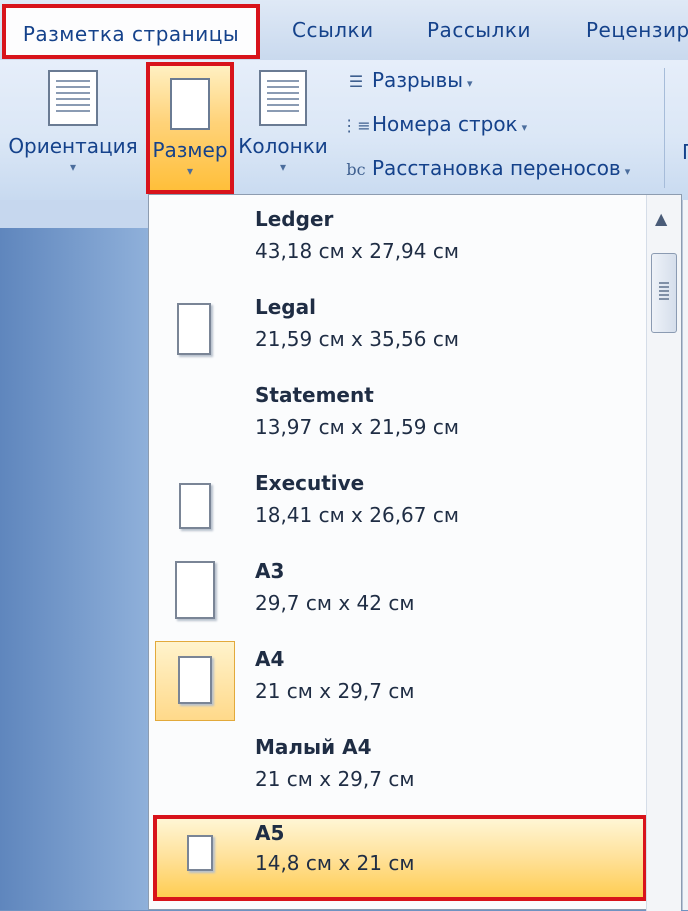 The height and width of the screenshot is (911, 688). I want to click on list-item: Statement 13,97 см х 21,59 см, so click(399, 421).